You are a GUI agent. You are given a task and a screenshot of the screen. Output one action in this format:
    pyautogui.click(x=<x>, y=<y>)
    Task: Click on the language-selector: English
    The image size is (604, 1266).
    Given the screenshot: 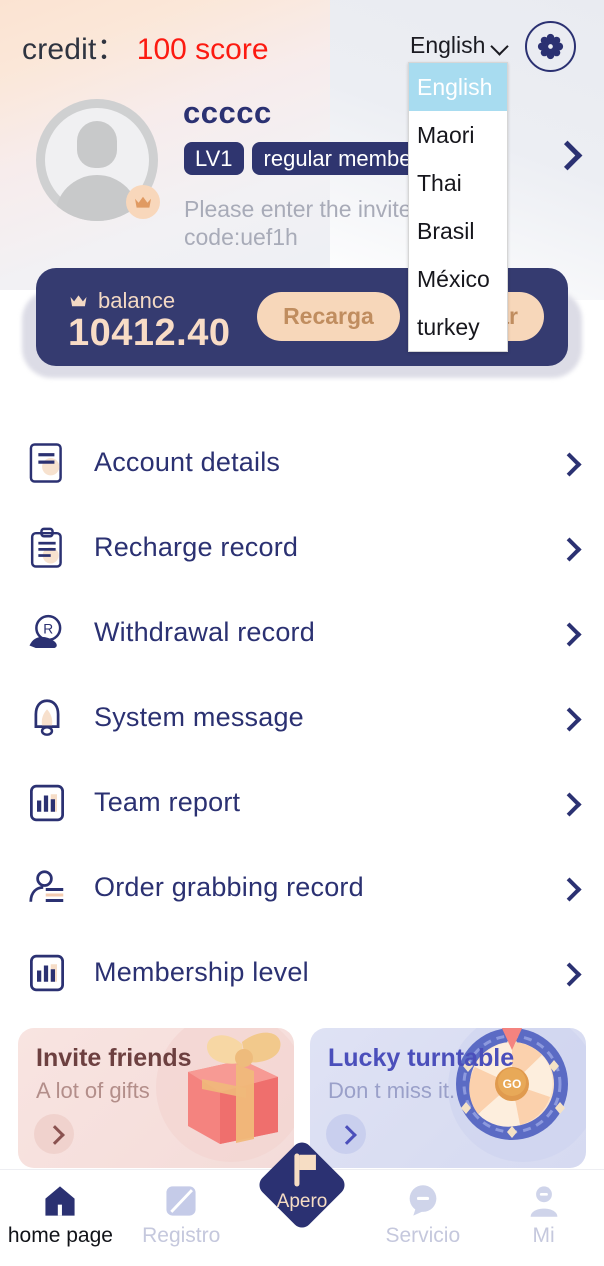 What is the action you would take?
    pyautogui.click(x=459, y=45)
    